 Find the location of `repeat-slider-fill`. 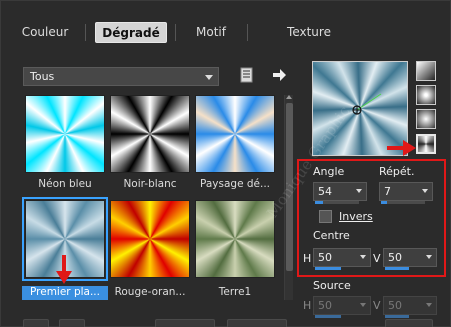

repeat-slider-fill is located at coordinates (384, 202).